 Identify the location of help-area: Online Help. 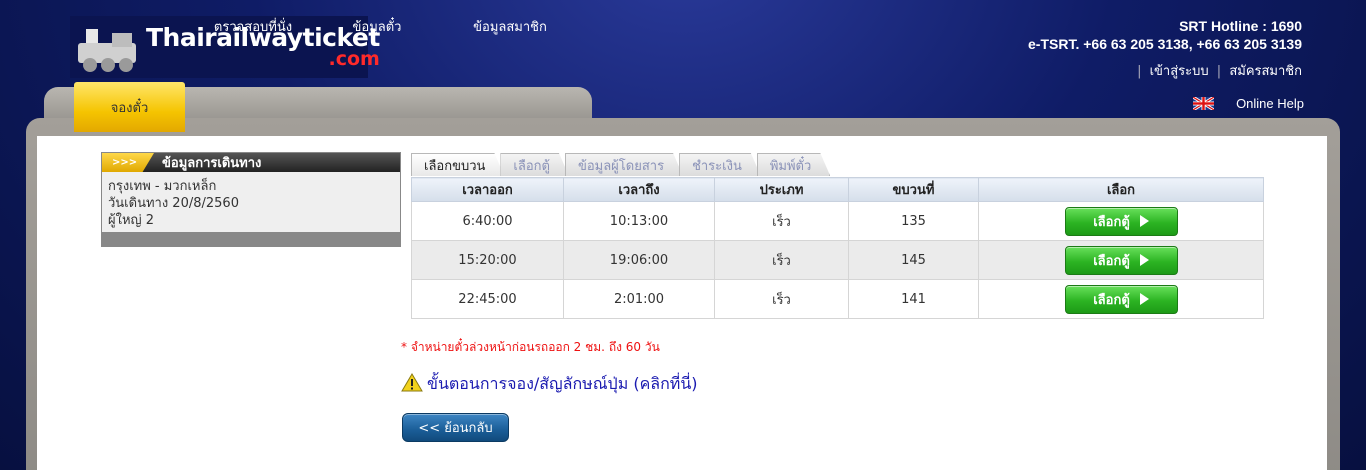
(1248, 103).